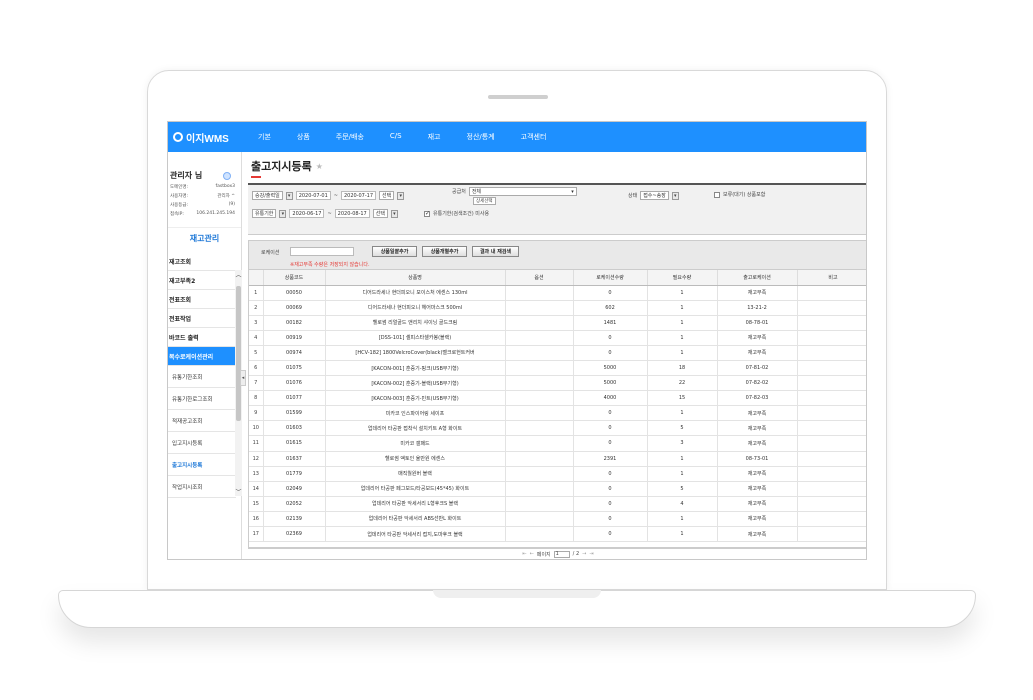  What do you see at coordinates (757, 383) in the screenshot?
I see `table-cell: 07-82-02` at bounding box center [757, 383].